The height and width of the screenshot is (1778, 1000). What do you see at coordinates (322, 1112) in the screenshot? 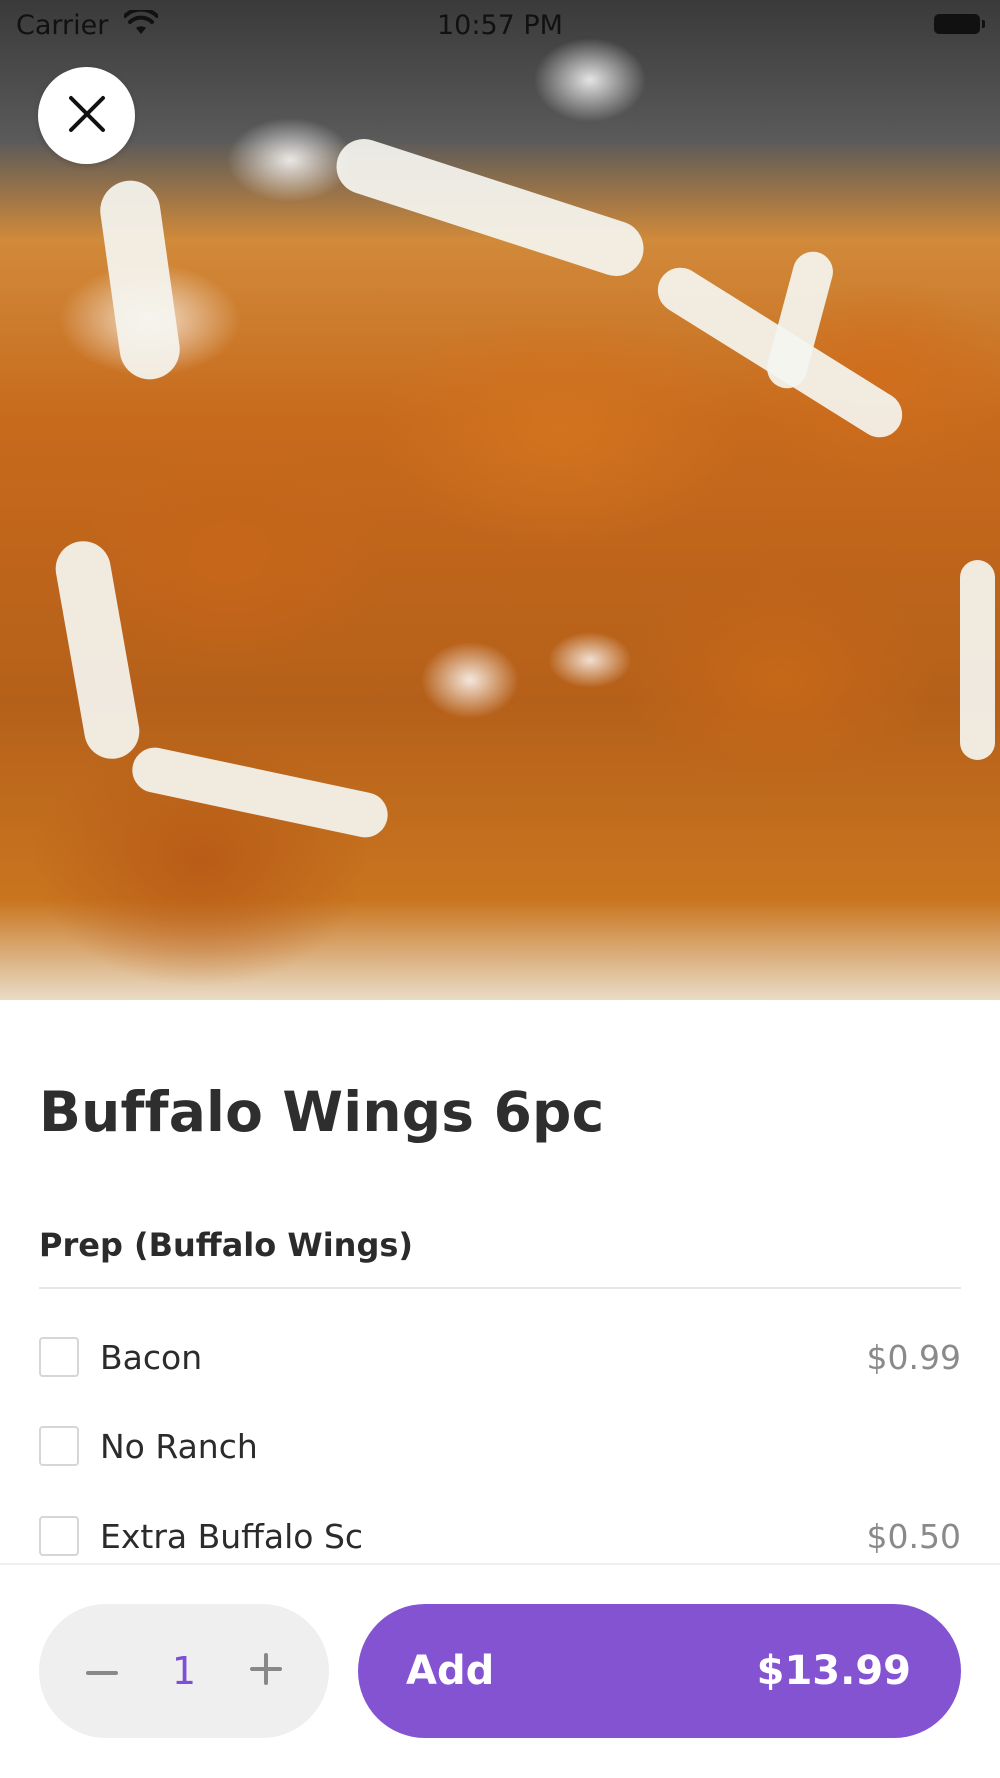
I see `item-title: Buffalo Wings 6pc` at bounding box center [322, 1112].